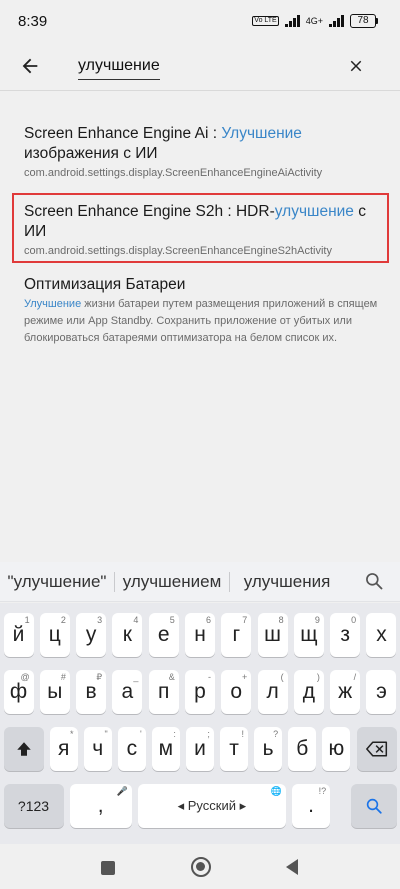  I want to click on key-ж: ж /, so click(345, 692).